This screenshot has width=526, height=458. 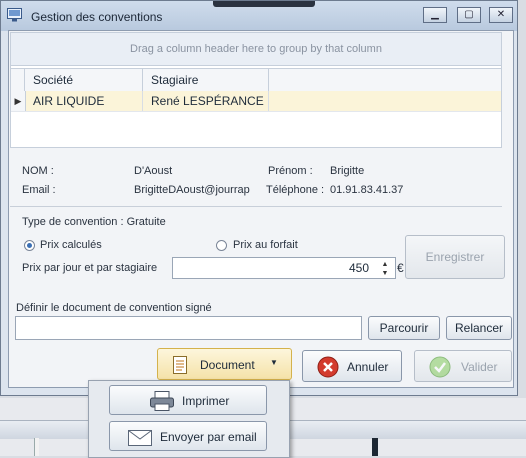 I want to click on background-panel-edge, so click(x=36, y=447).